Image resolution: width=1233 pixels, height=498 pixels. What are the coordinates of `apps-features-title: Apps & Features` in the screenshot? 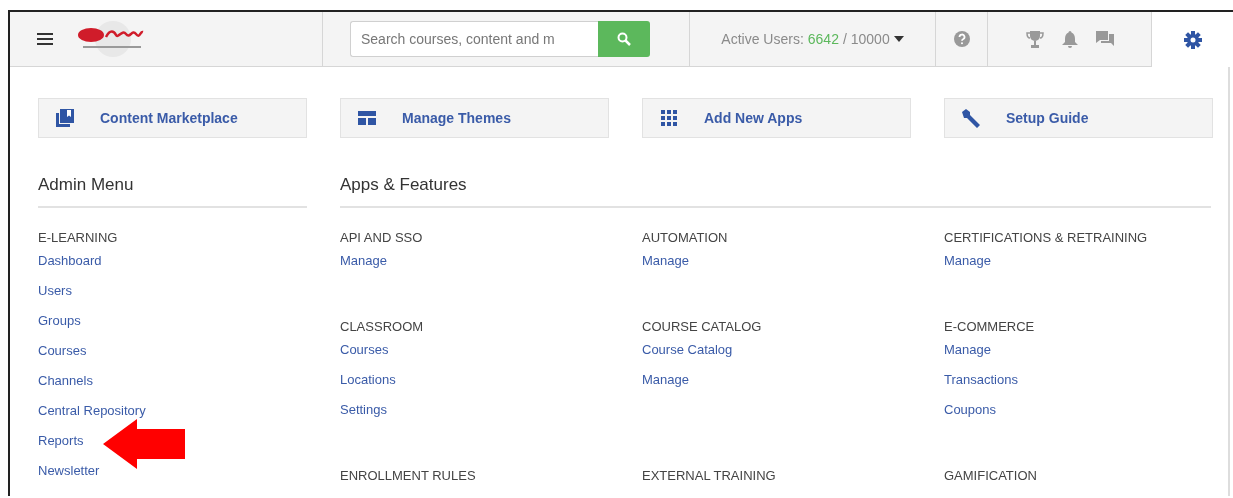 It's located at (775, 191).